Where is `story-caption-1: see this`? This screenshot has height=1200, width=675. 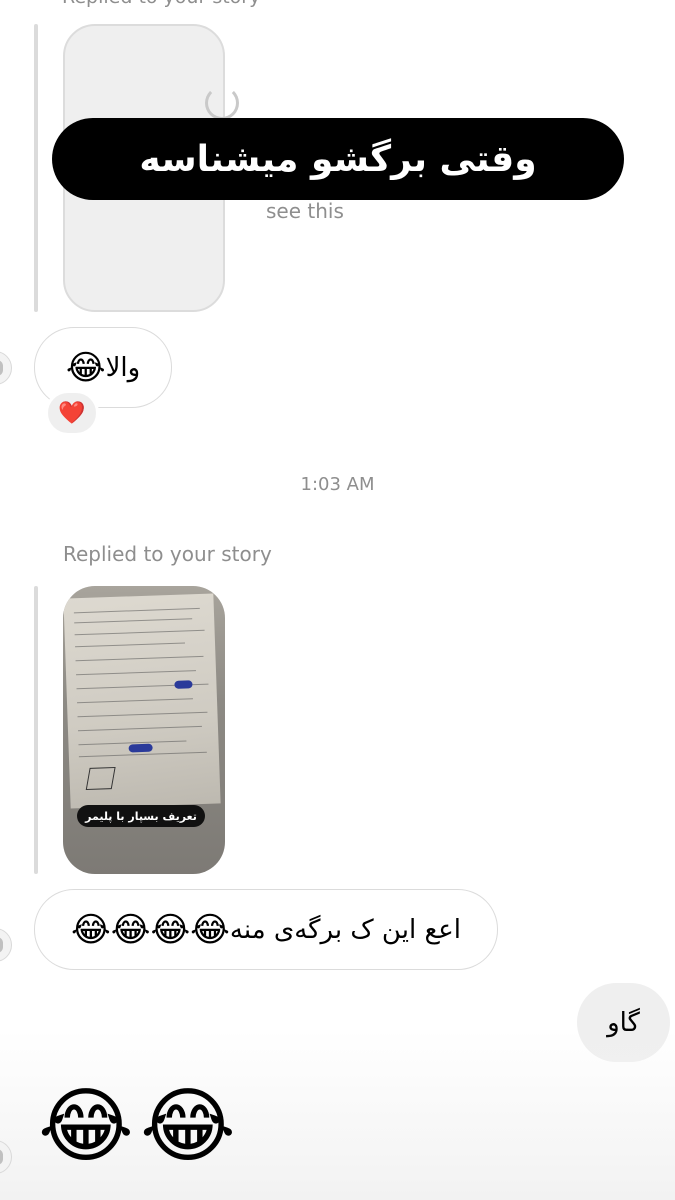 story-caption-1: see this is located at coordinates (305, 211).